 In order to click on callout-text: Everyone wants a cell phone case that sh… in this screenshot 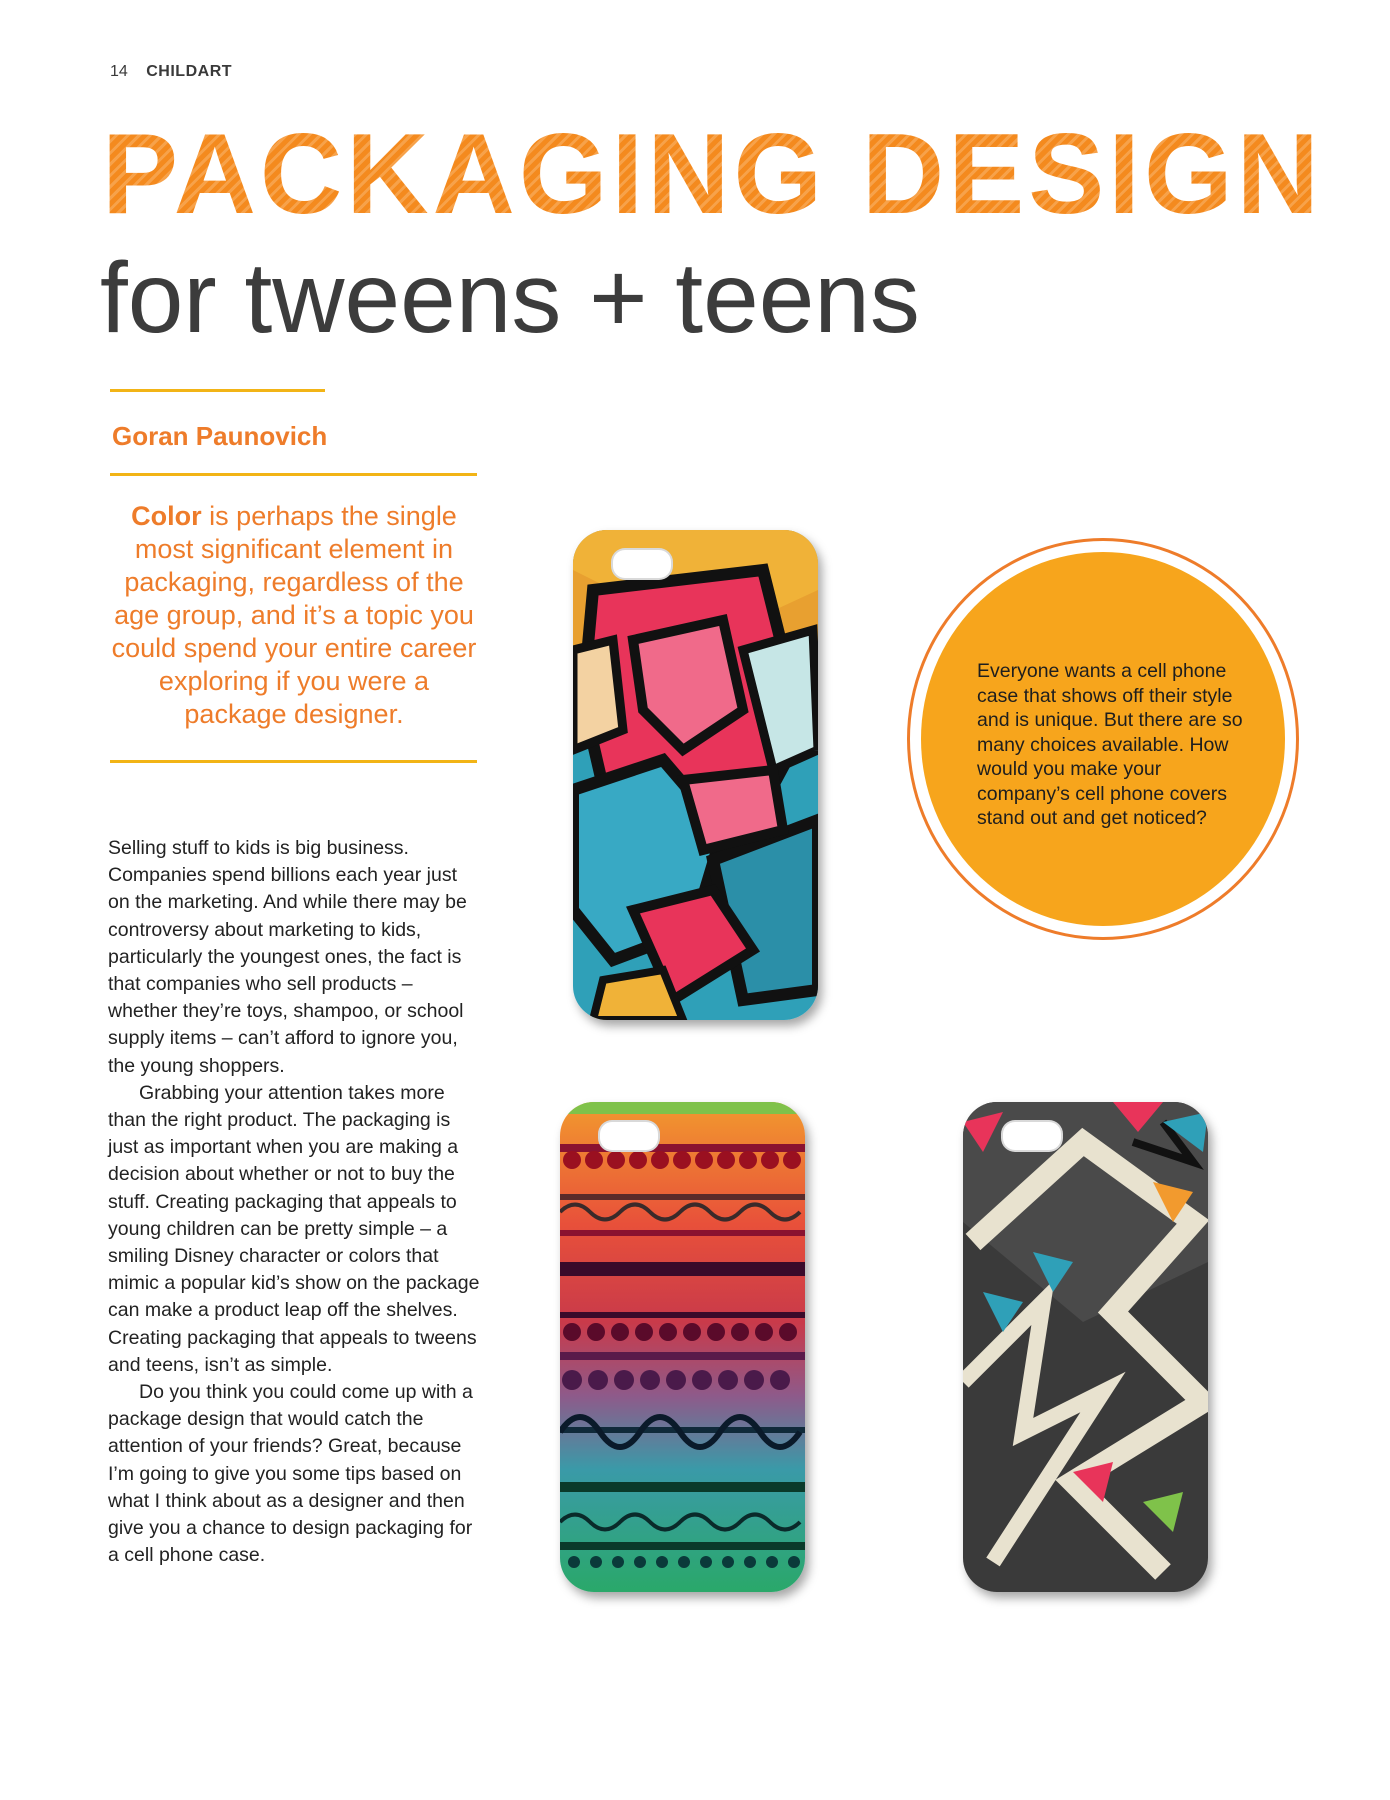, I will do `click(1110, 744)`.